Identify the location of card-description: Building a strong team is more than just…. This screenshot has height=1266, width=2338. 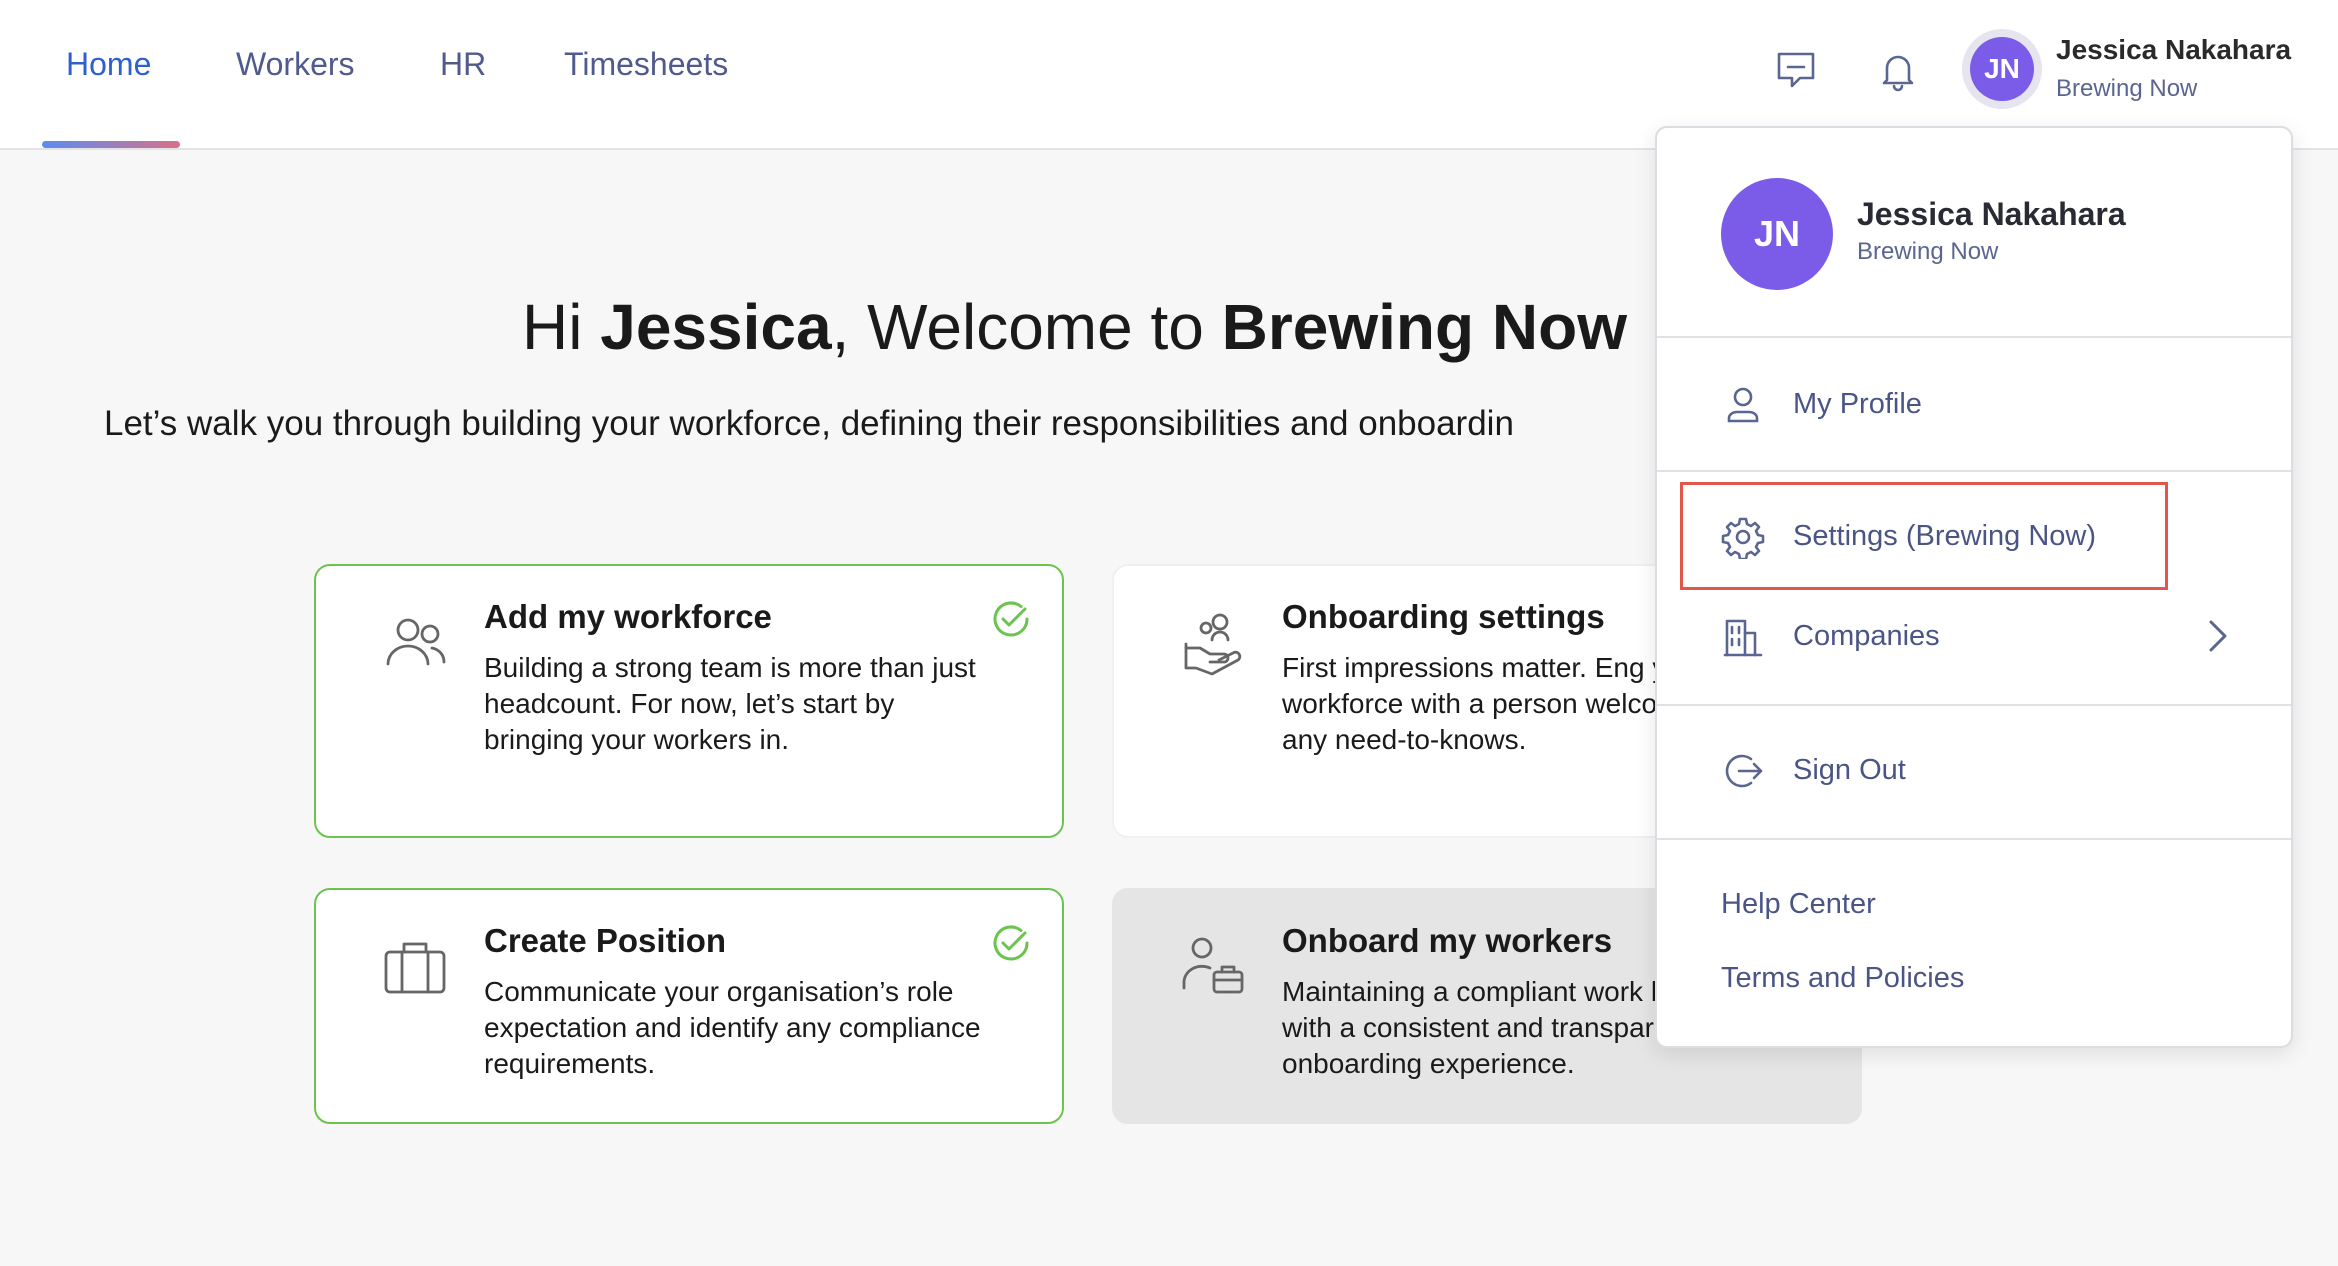
(730, 703).